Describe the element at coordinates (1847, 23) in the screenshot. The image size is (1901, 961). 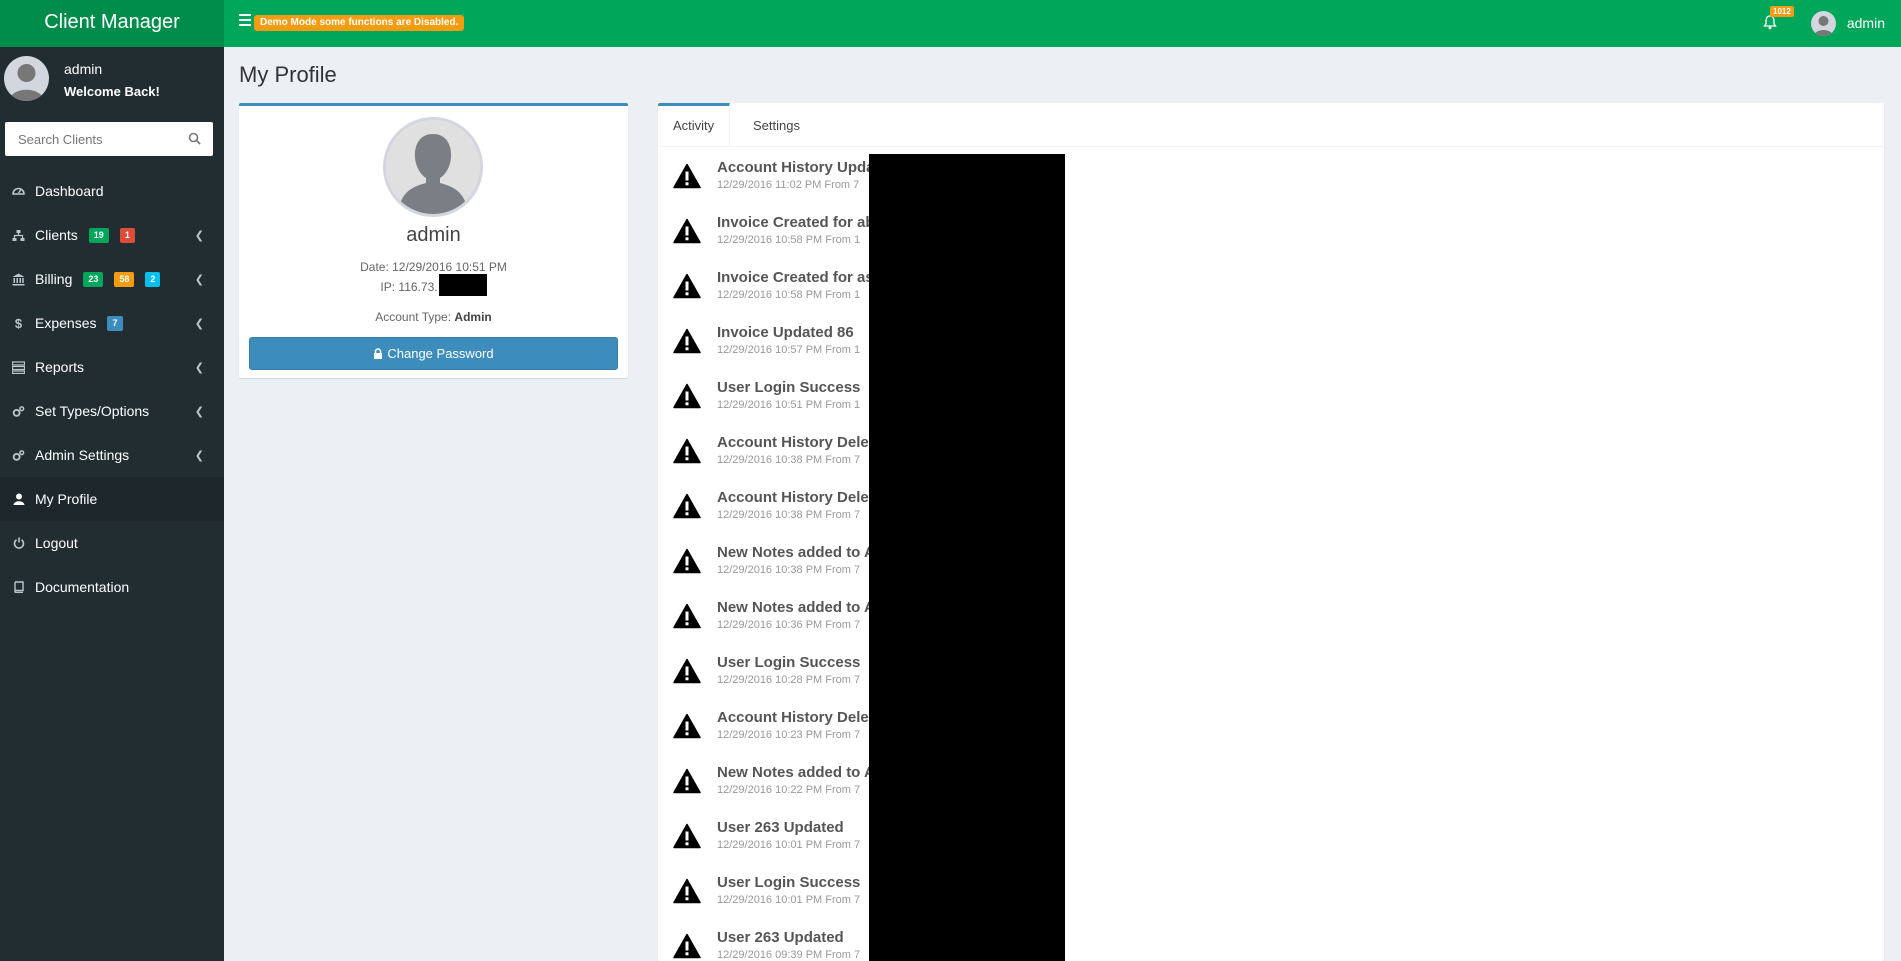
I see `user-menu: admin` at that location.